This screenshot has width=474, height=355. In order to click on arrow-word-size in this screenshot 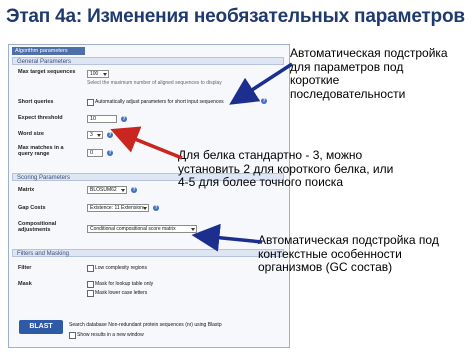, I will do `click(146, 143)`.